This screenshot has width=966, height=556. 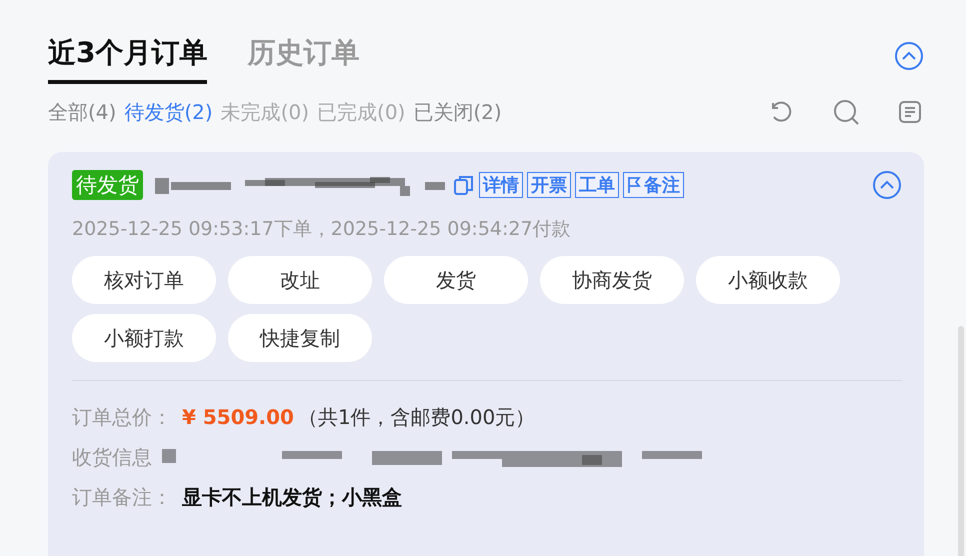 I want to click on field-value: 显卡不上机发货；小黑盒, so click(x=292, y=497).